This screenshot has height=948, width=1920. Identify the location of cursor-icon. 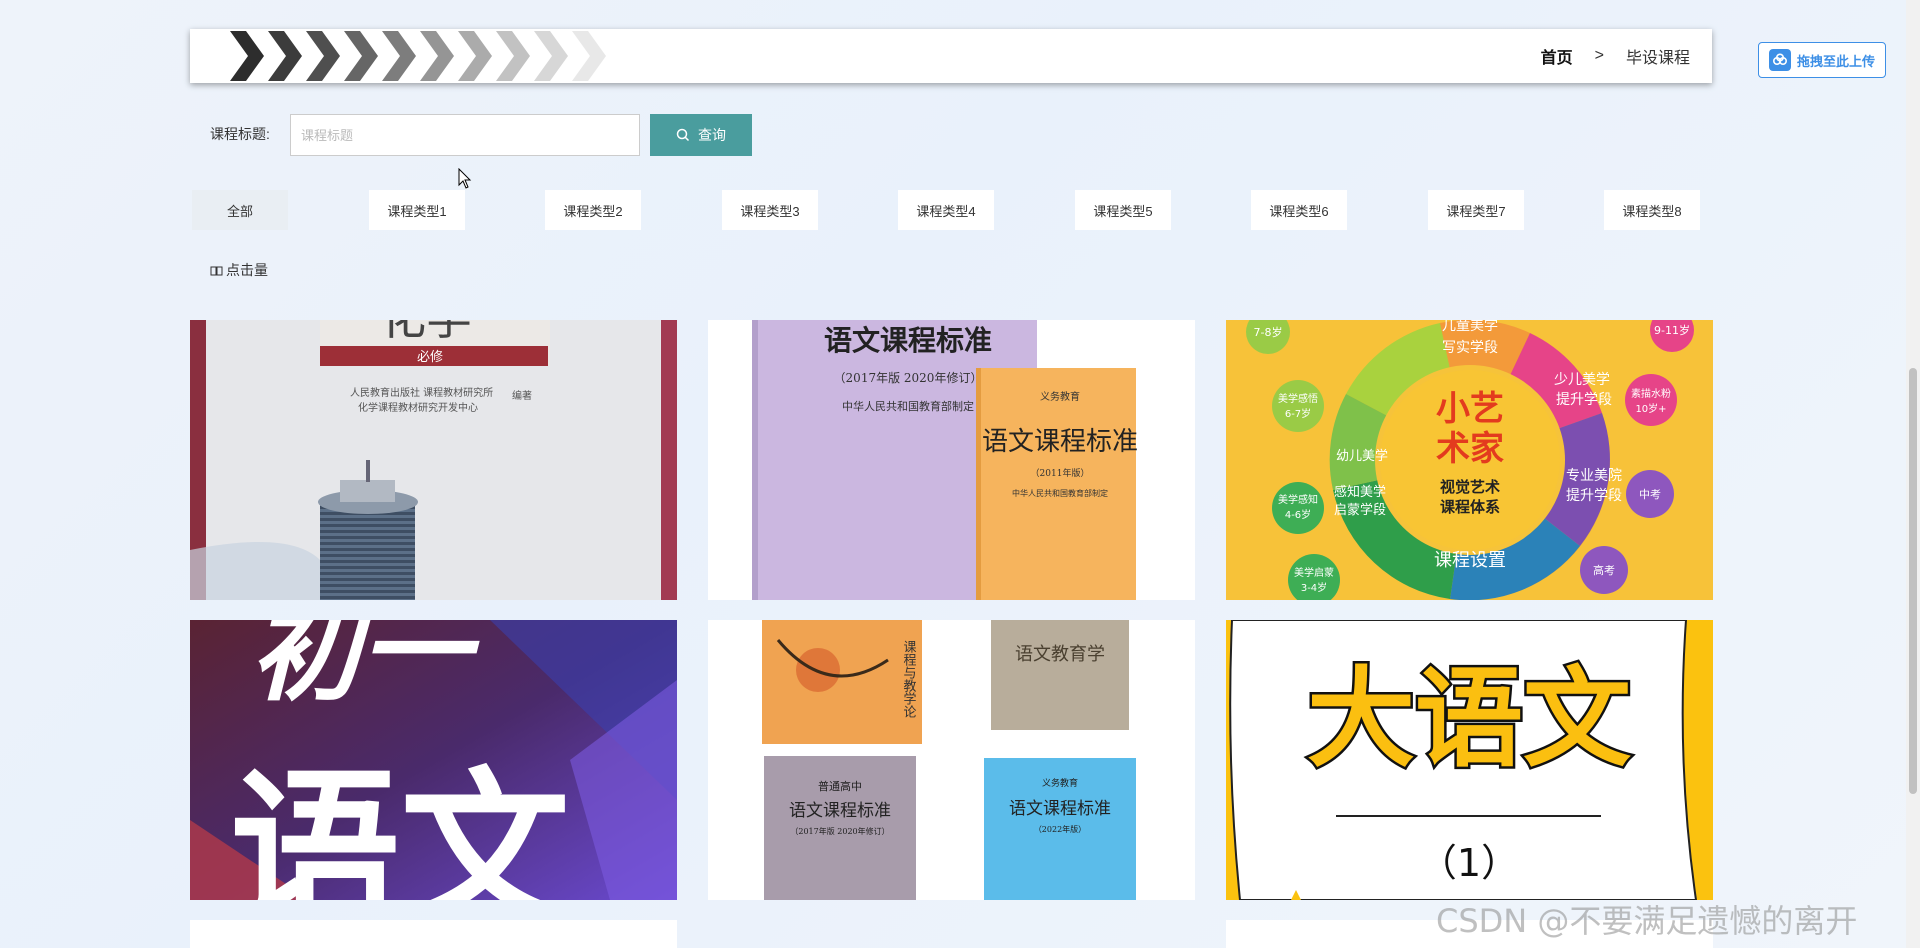
(465, 178).